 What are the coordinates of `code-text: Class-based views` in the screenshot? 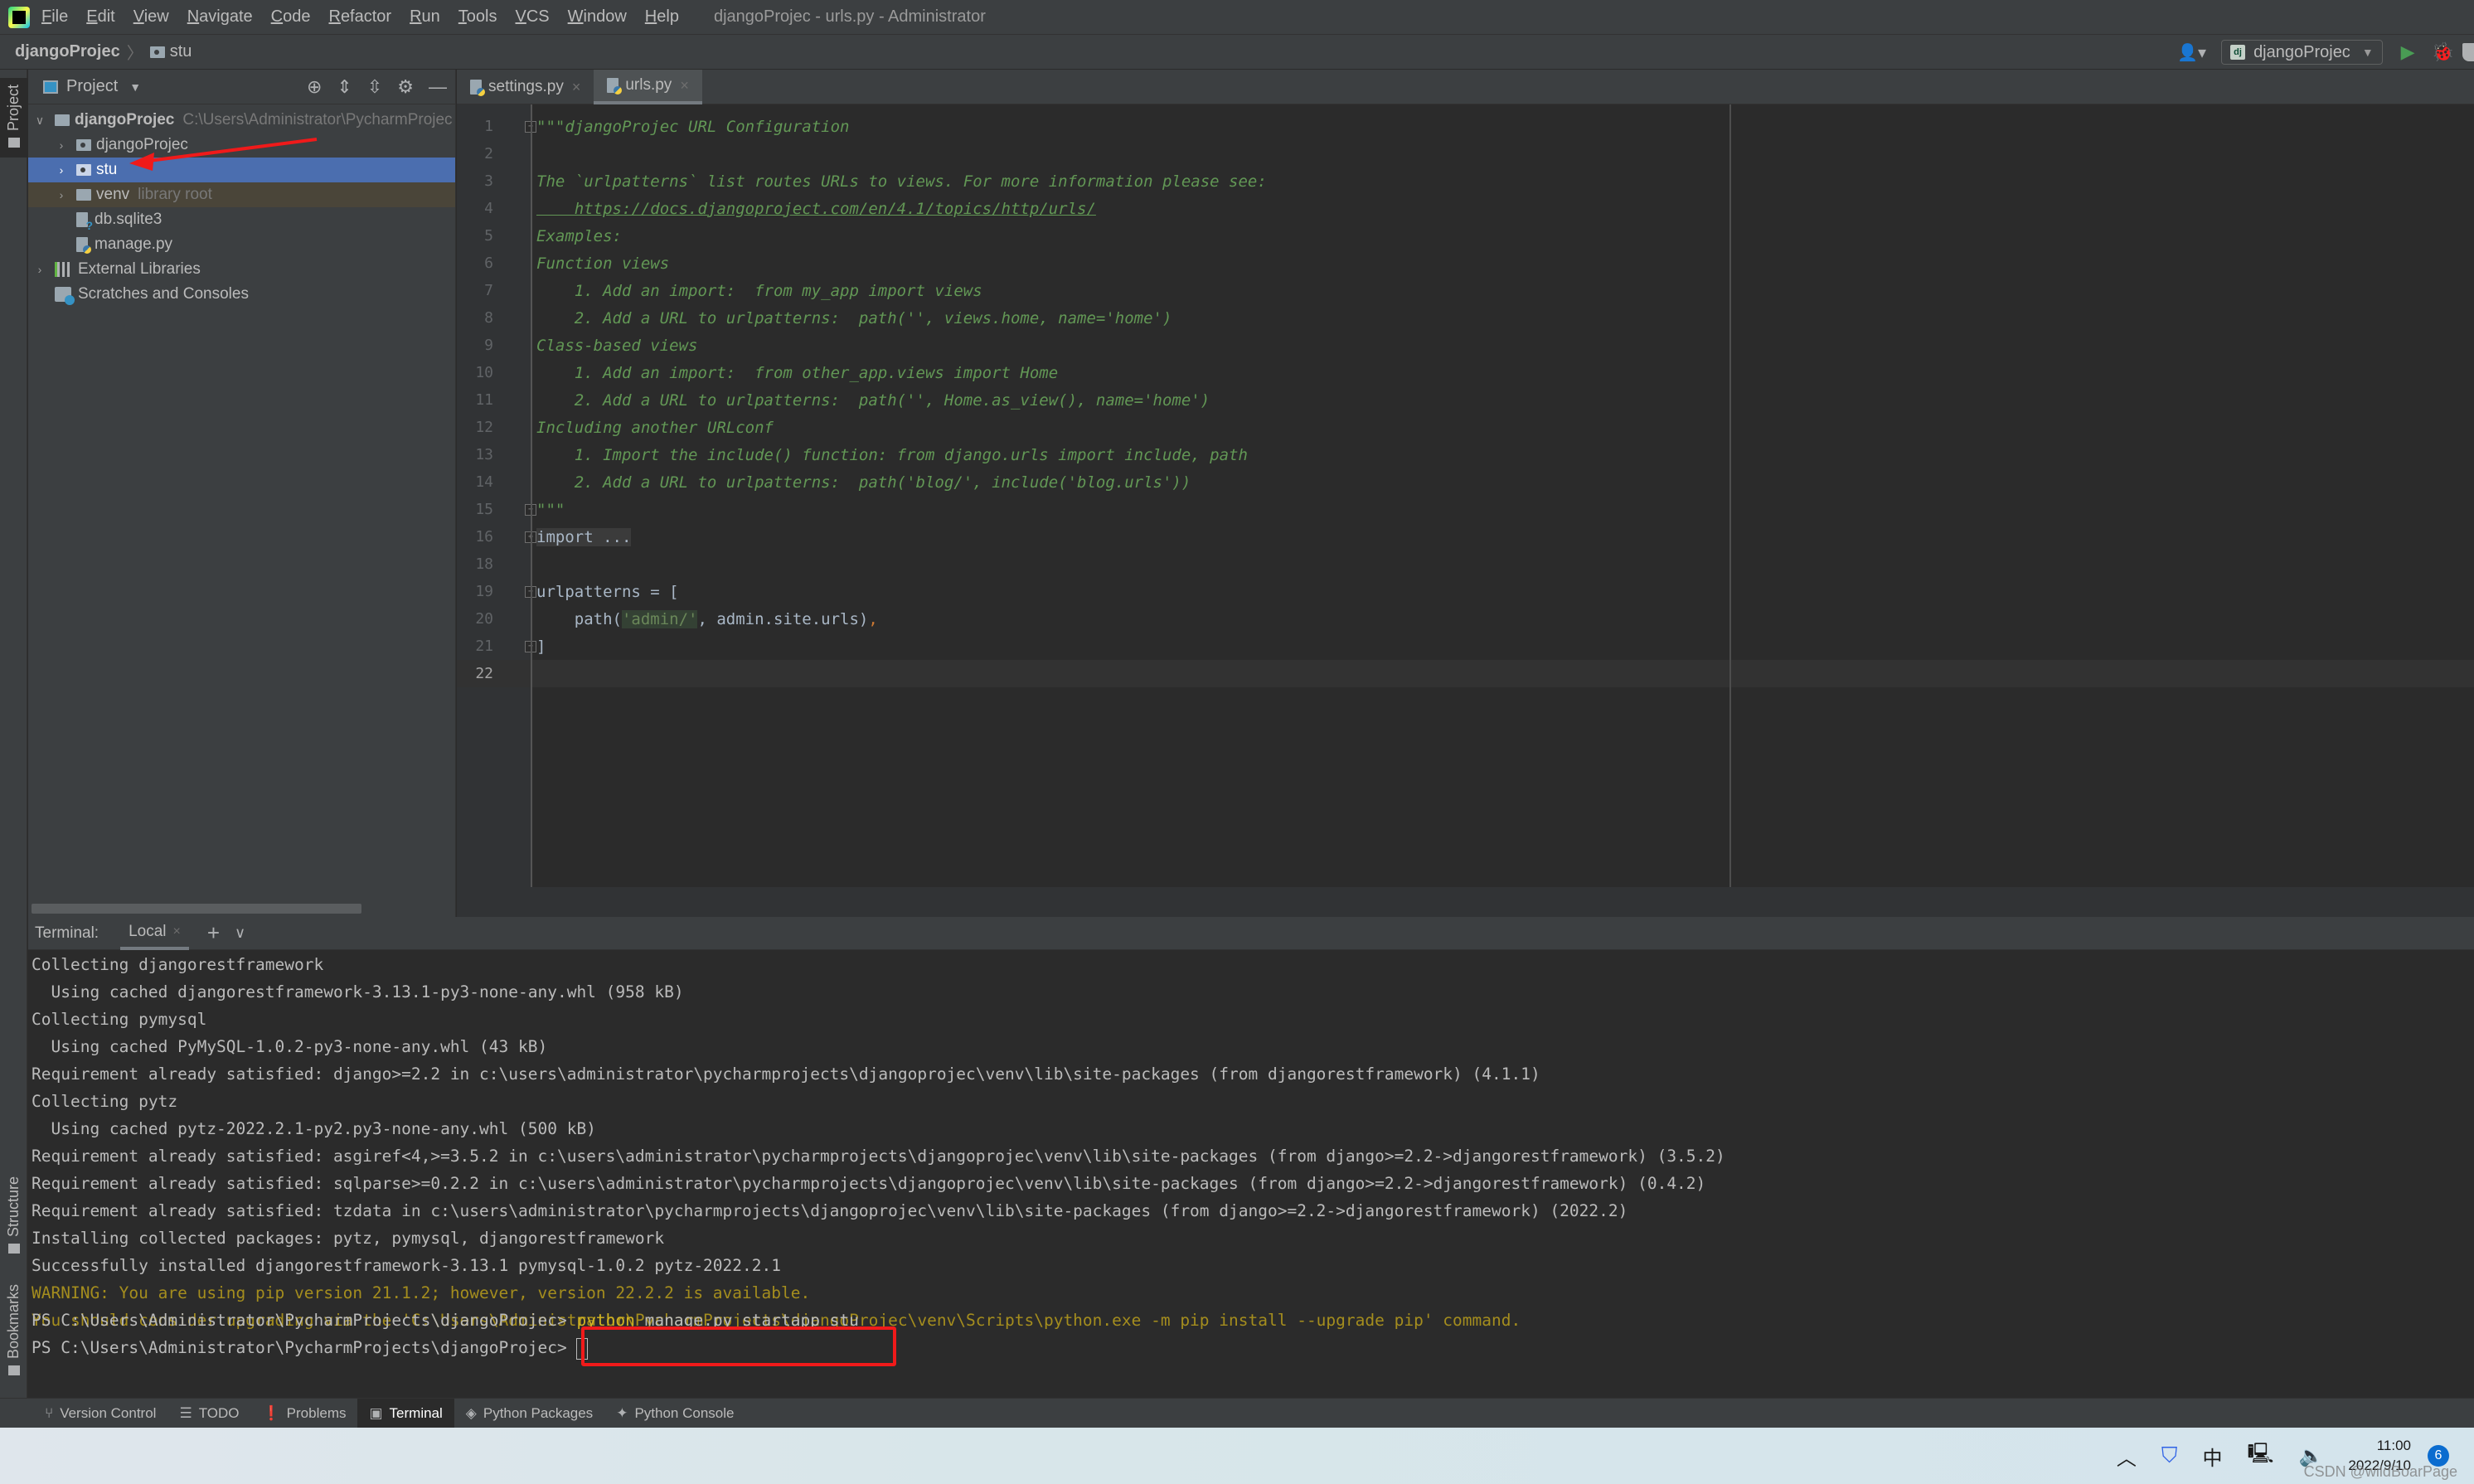 It's located at (617, 346).